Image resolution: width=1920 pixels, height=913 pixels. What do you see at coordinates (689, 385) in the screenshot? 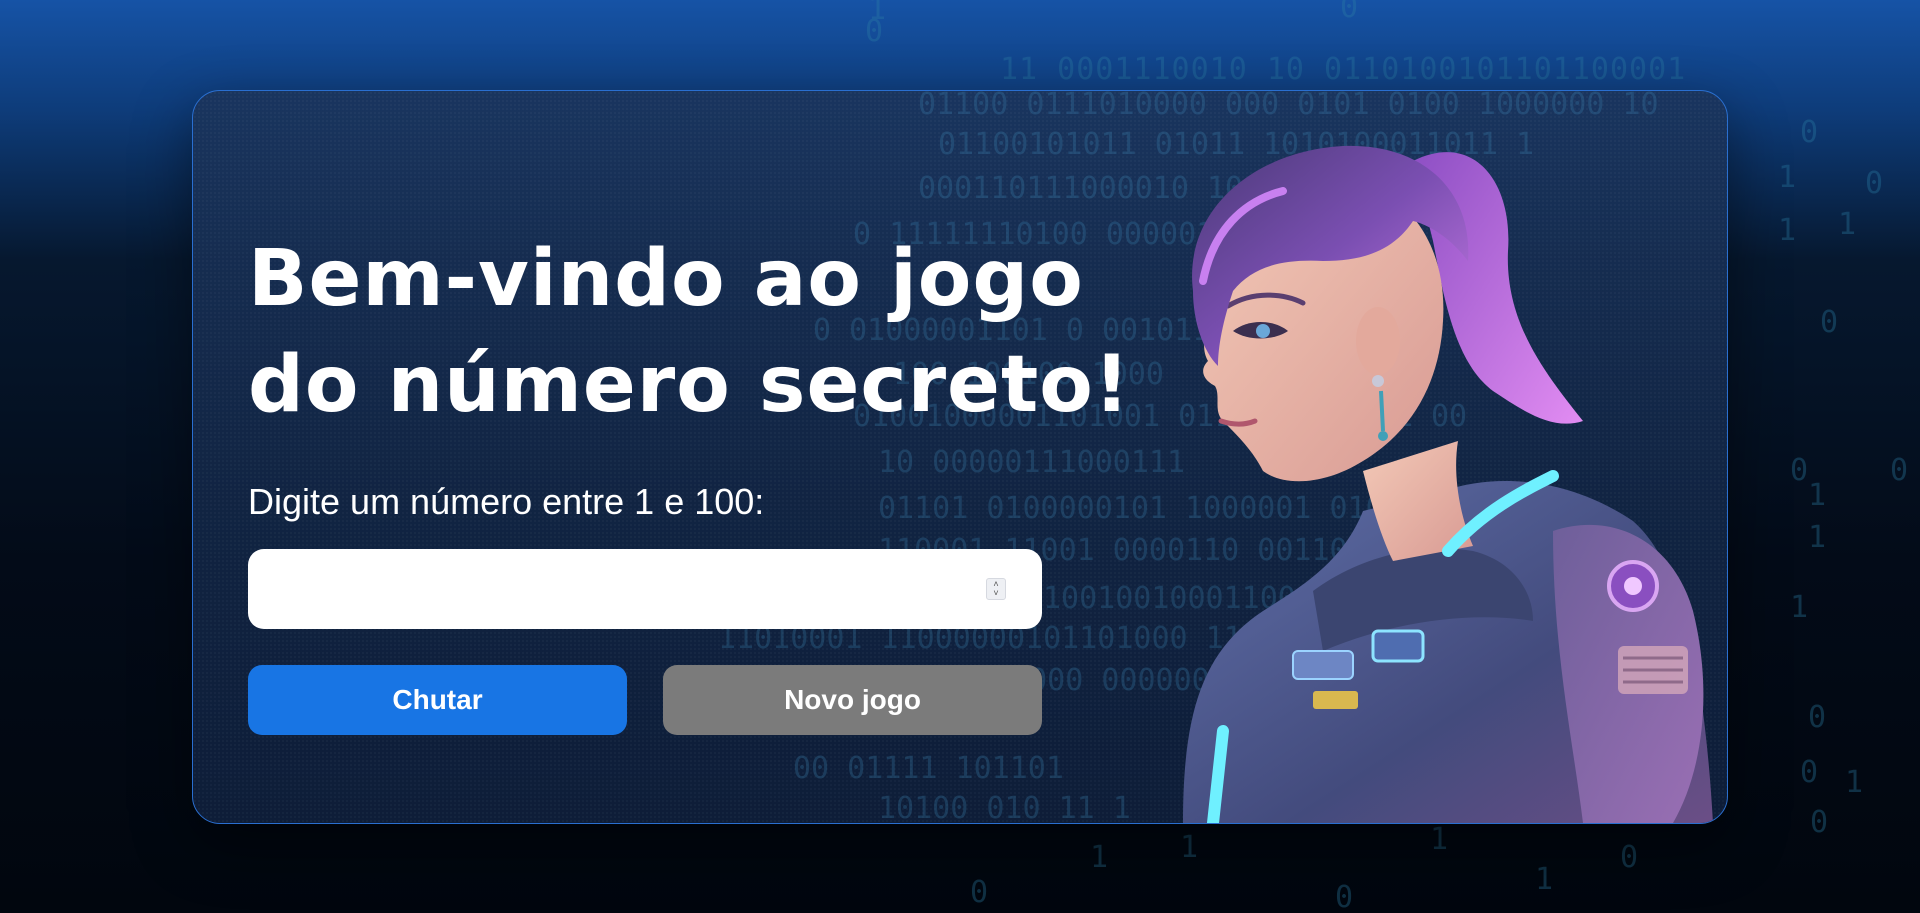
I see `title-line-2: do número secreto!` at bounding box center [689, 385].